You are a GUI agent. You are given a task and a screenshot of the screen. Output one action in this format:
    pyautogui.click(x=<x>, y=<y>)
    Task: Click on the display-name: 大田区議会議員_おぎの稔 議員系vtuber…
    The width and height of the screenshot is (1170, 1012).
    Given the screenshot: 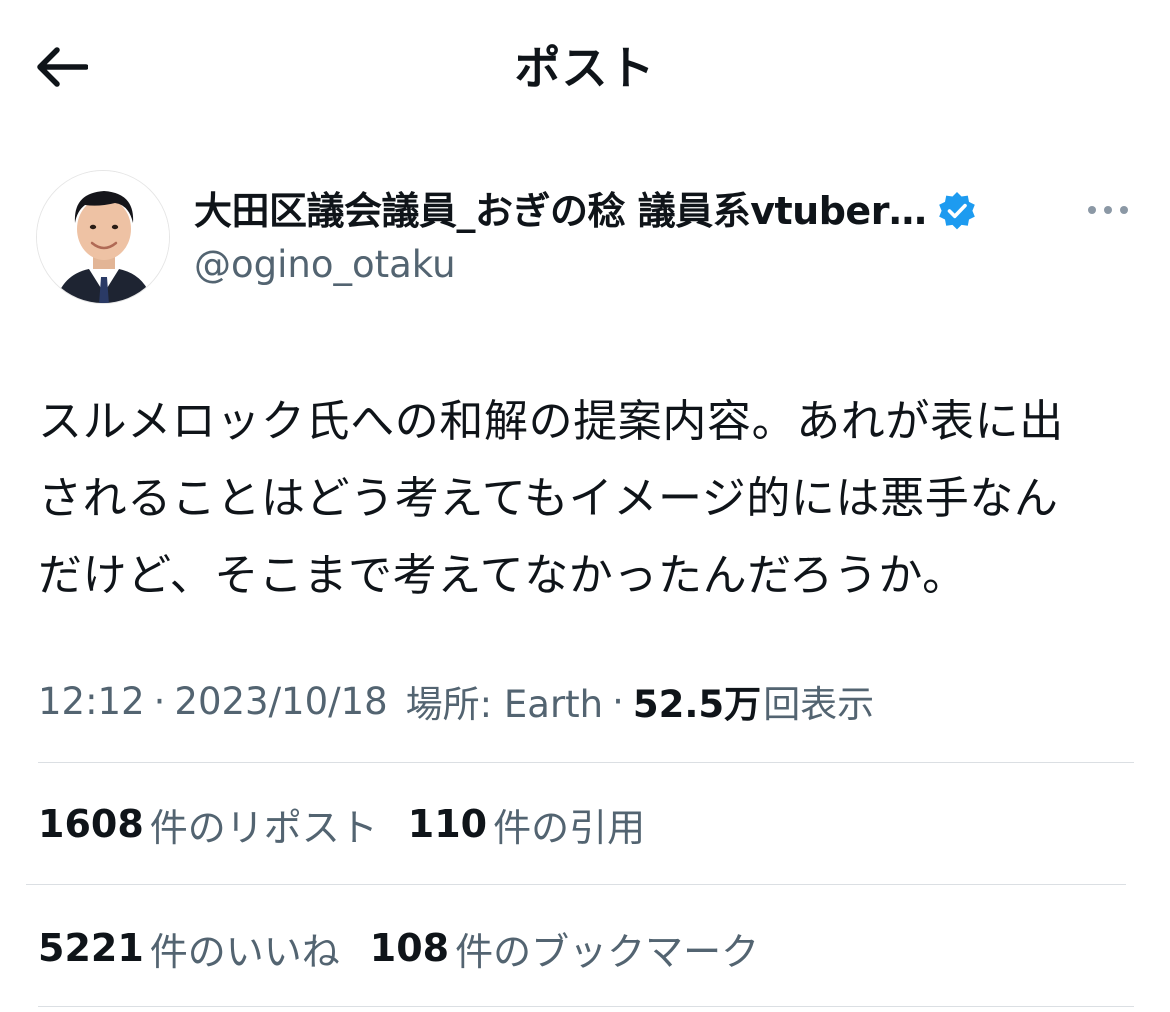 What is the action you would take?
    pyautogui.click(x=560, y=211)
    